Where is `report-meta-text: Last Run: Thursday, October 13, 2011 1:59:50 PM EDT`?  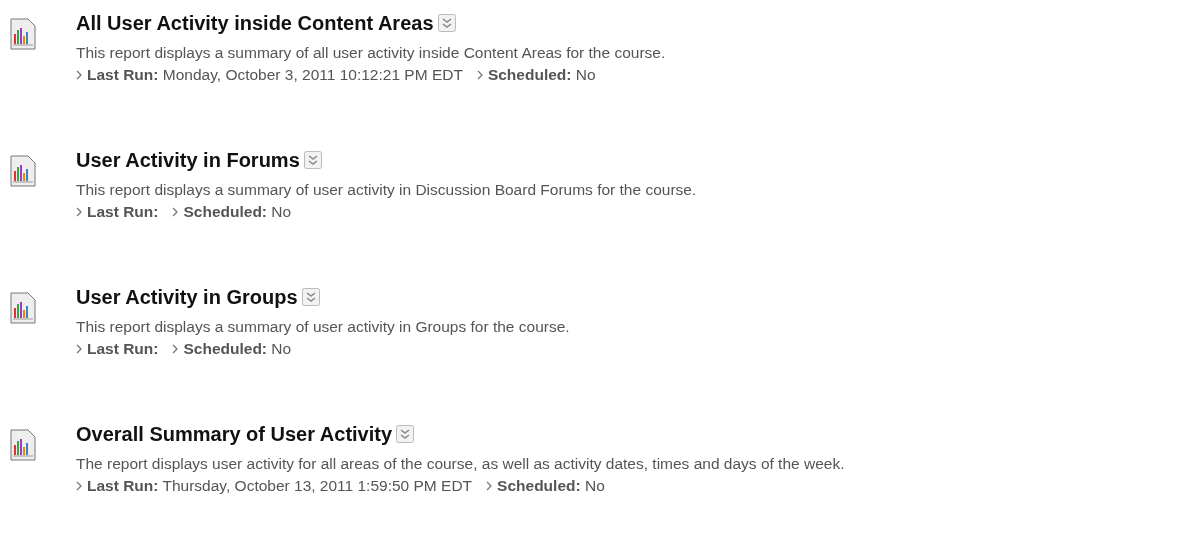 report-meta-text: Last Run: Thursday, October 13, 2011 1:59:50 PM EDT is located at coordinates (280, 486).